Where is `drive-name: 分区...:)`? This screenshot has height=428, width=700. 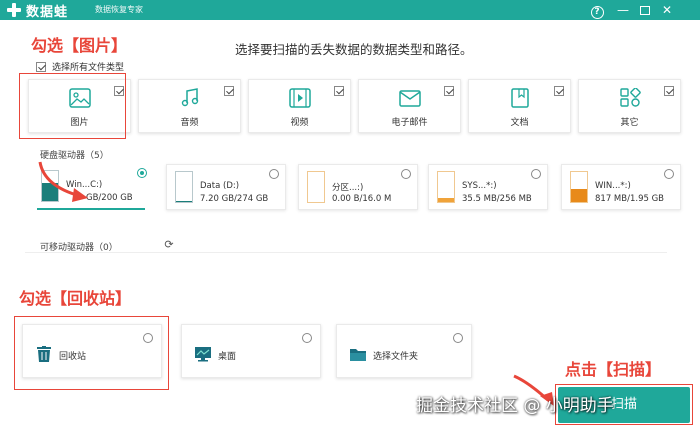
drive-name: 分区...:) is located at coordinates (348, 188).